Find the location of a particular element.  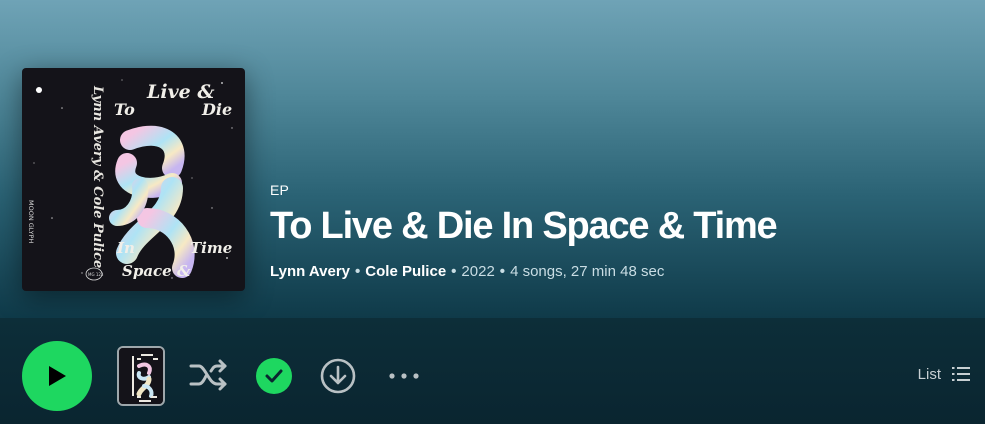

download-button is located at coordinates (338, 376).